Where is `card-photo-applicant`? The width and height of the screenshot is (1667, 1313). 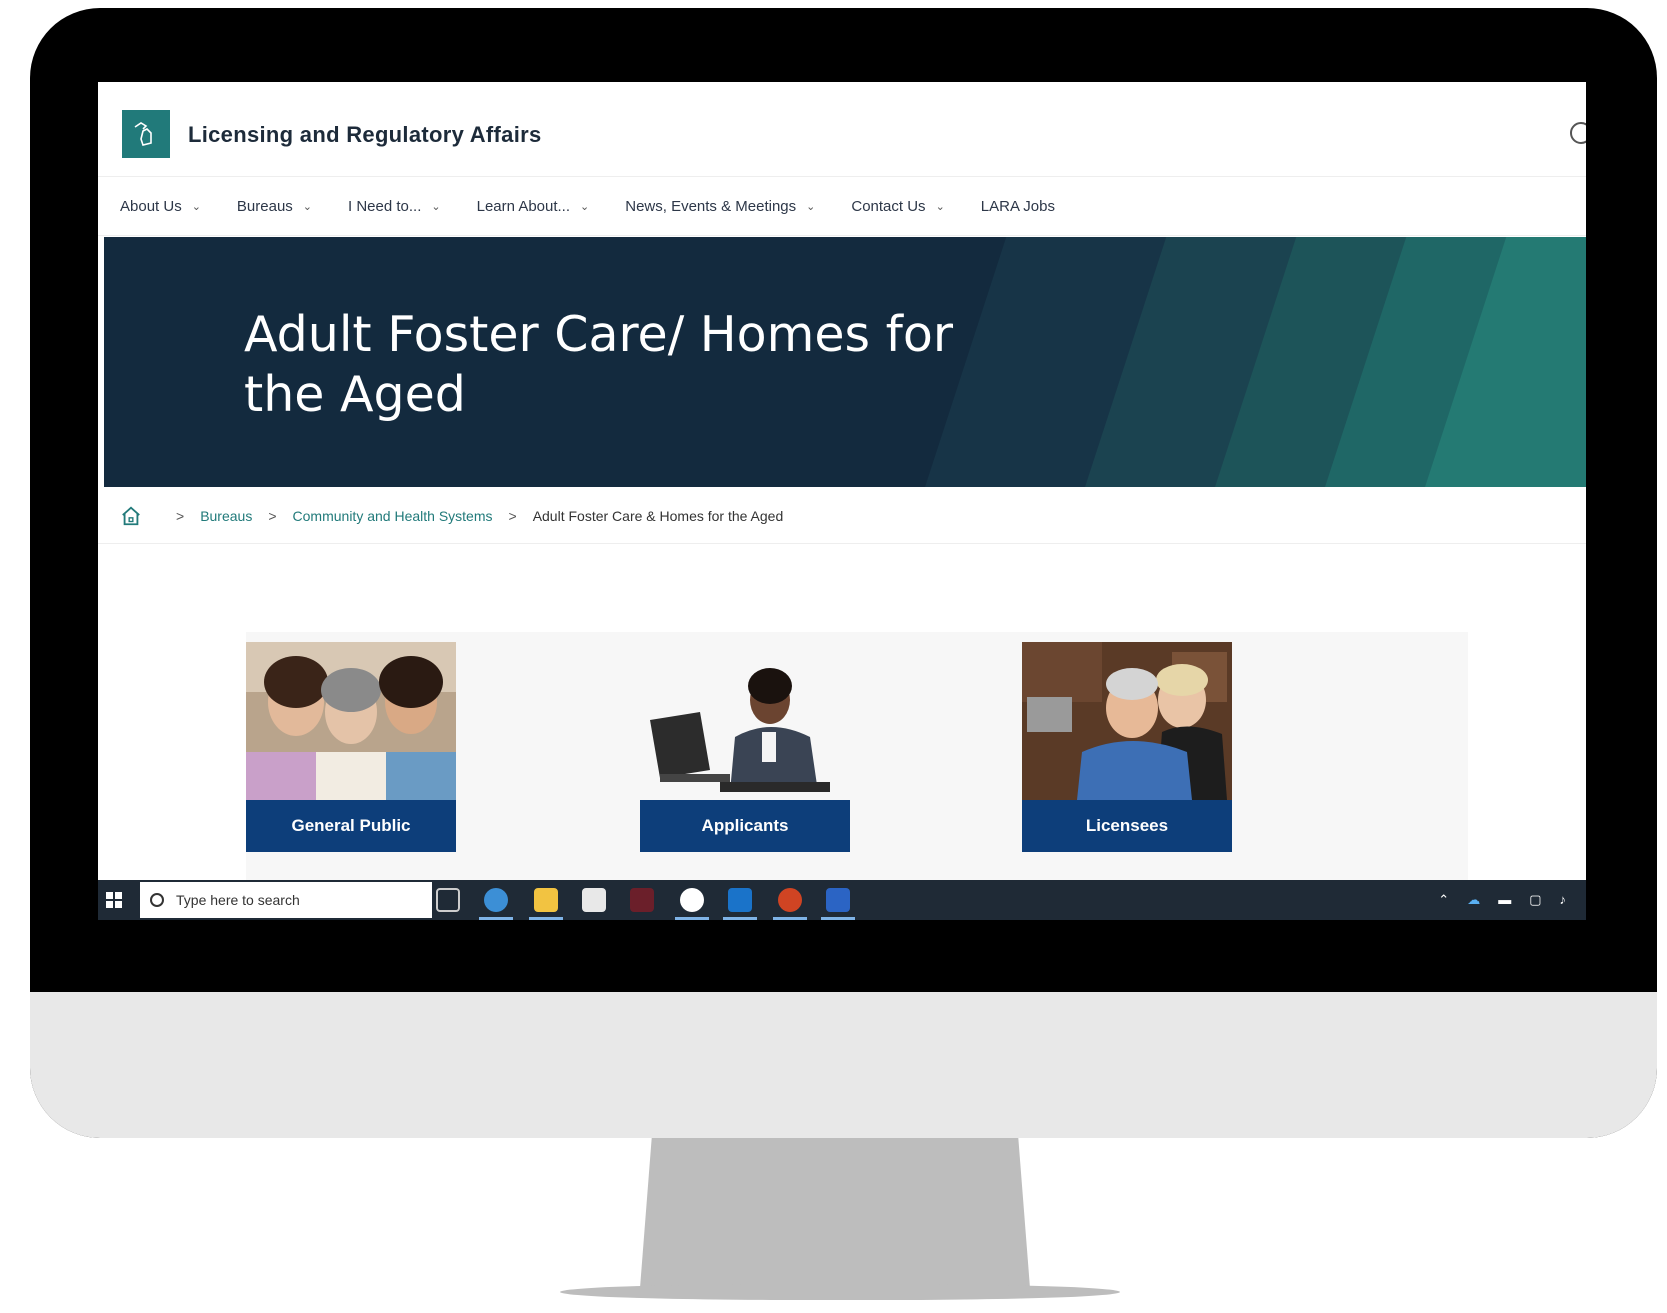 card-photo-applicant is located at coordinates (745, 721).